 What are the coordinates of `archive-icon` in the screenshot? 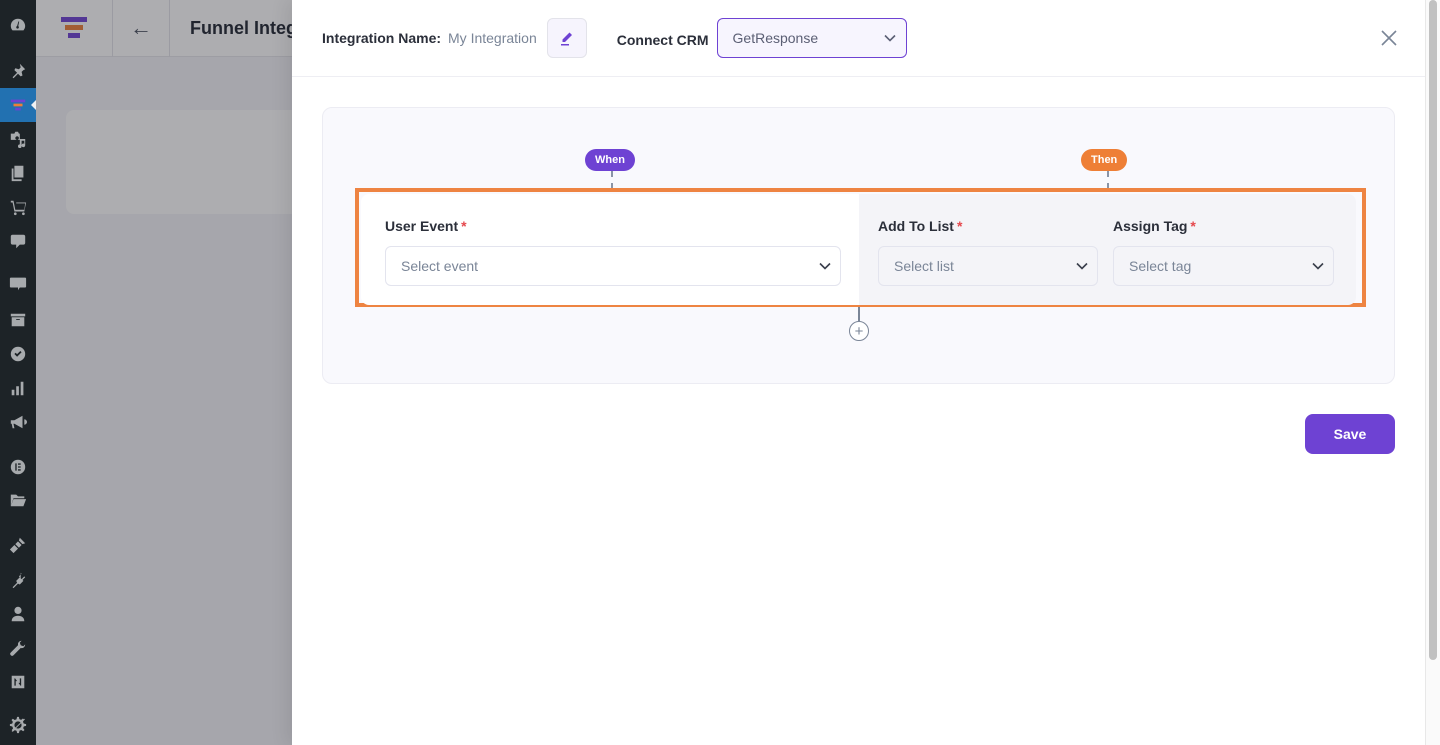 It's located at (18, 320).